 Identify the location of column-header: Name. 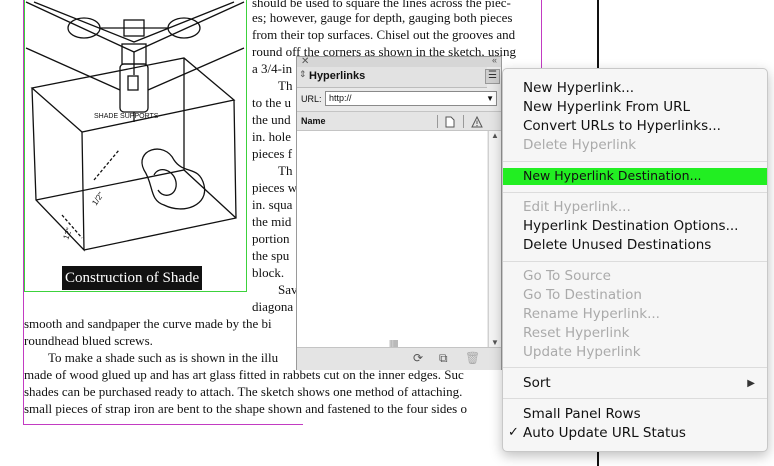
(399, 121).